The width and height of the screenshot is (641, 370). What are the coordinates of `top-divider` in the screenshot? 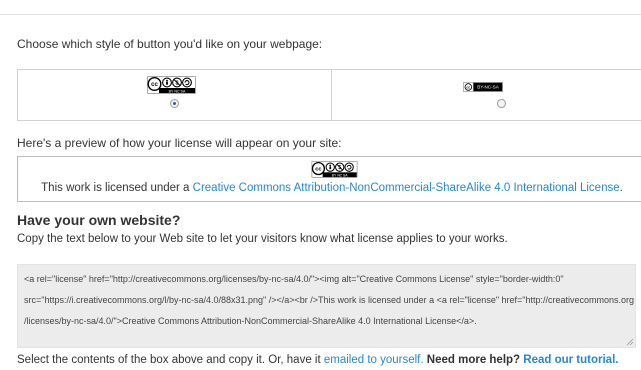 It's located at (320, 14).